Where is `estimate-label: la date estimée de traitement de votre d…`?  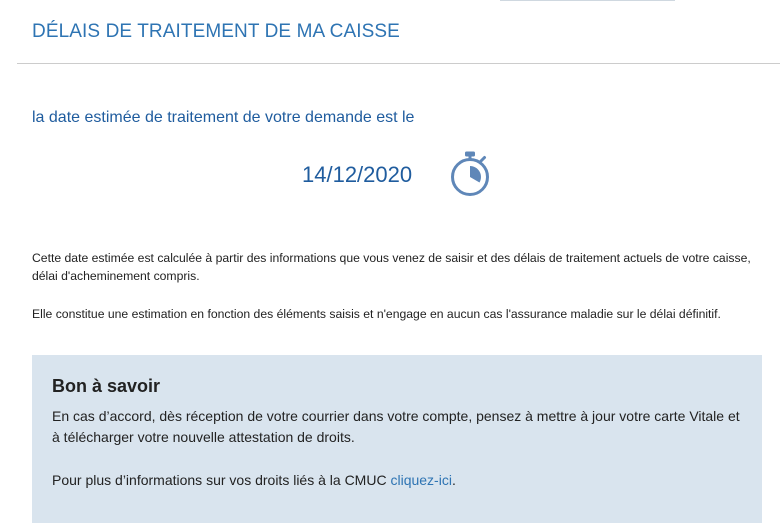
estimate-label: la date estimée de traitement de votre d… is located at coordinates (223, 117).